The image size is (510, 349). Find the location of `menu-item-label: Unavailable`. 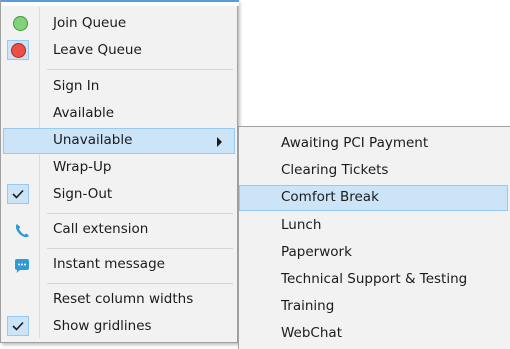

menu-item-label: Unavailable is located at coordinates (93, 140).